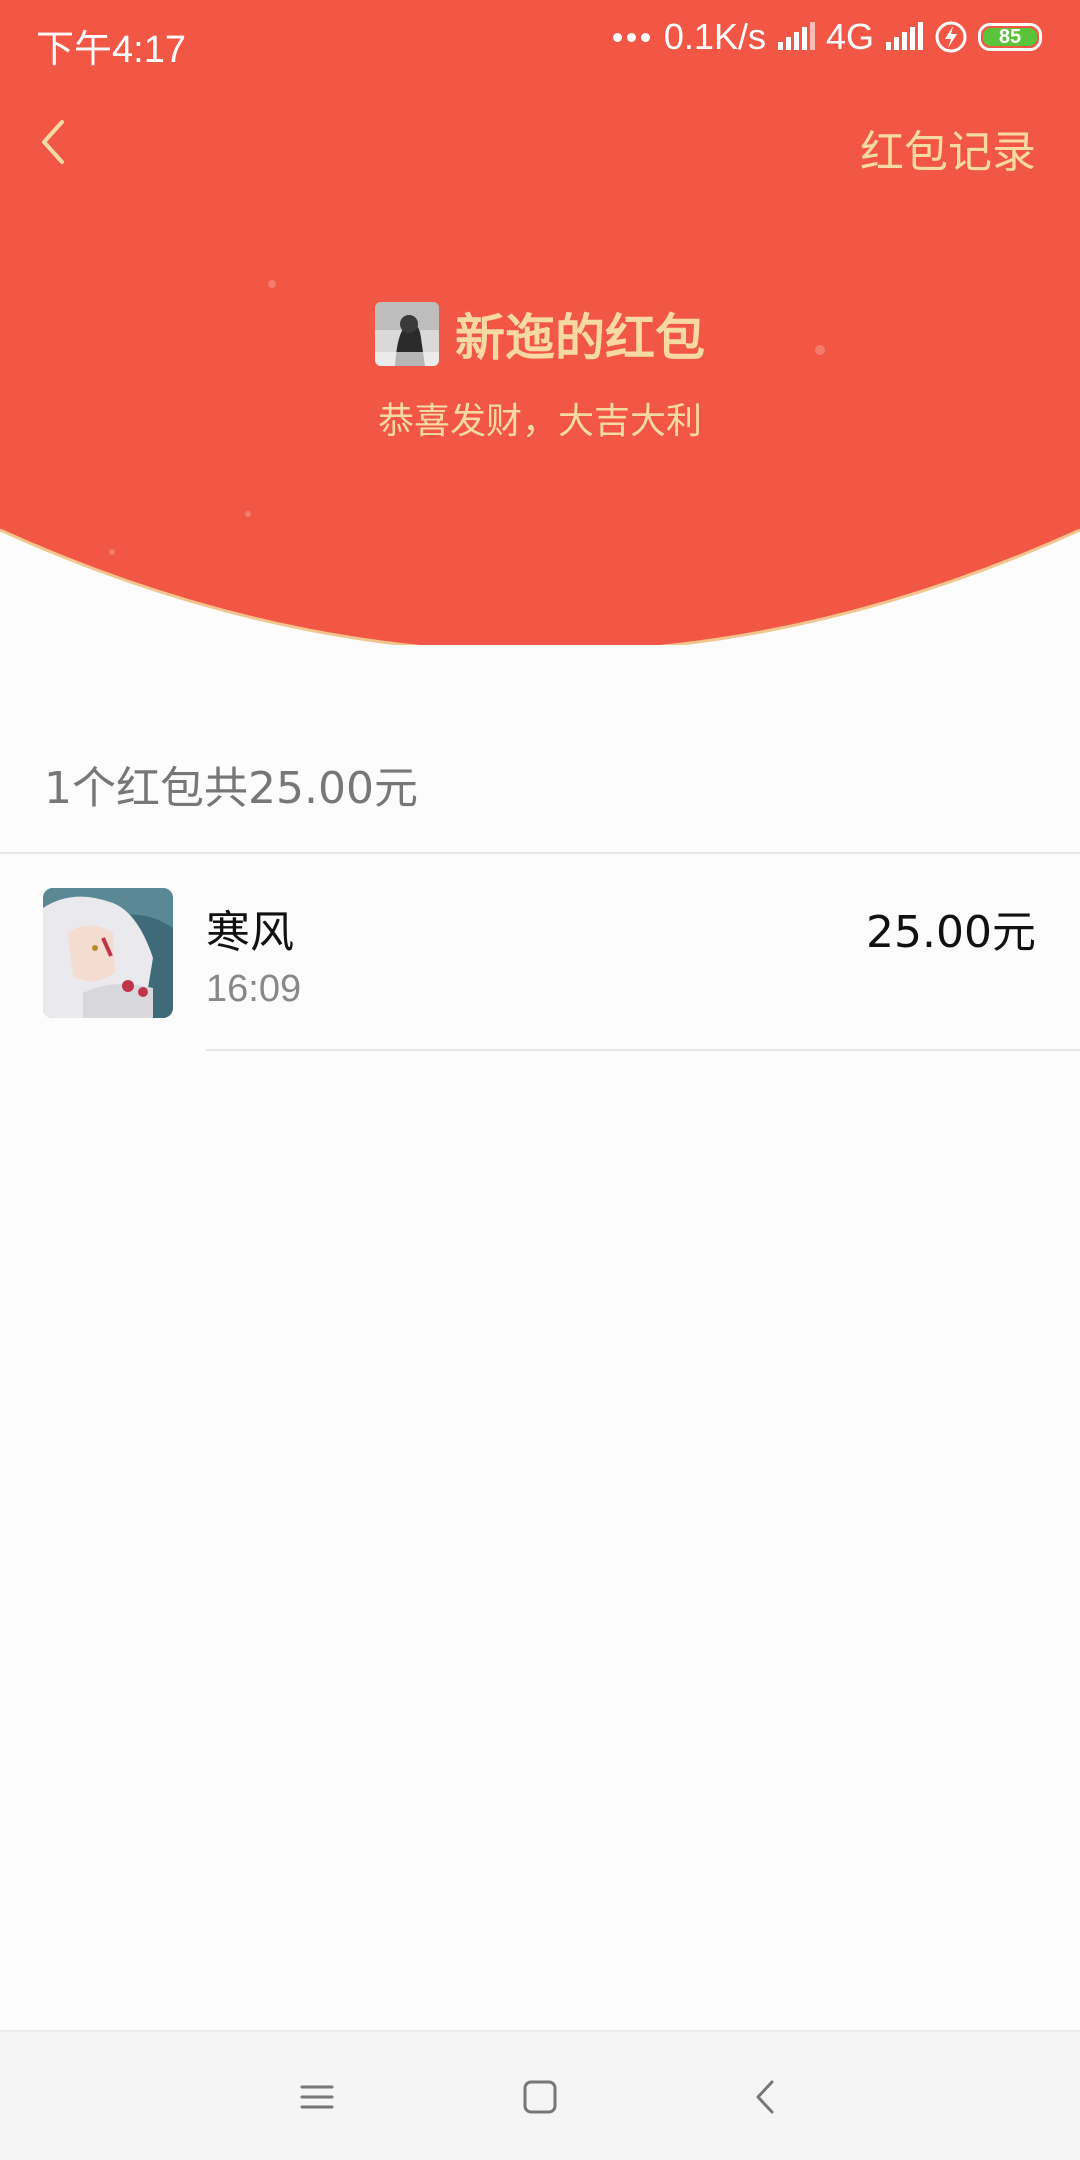 The width and height of the screenshot is (1080, 2160). Describe the element at coordinates (55, 142) in the screenshot. I see `back-button` at that location.